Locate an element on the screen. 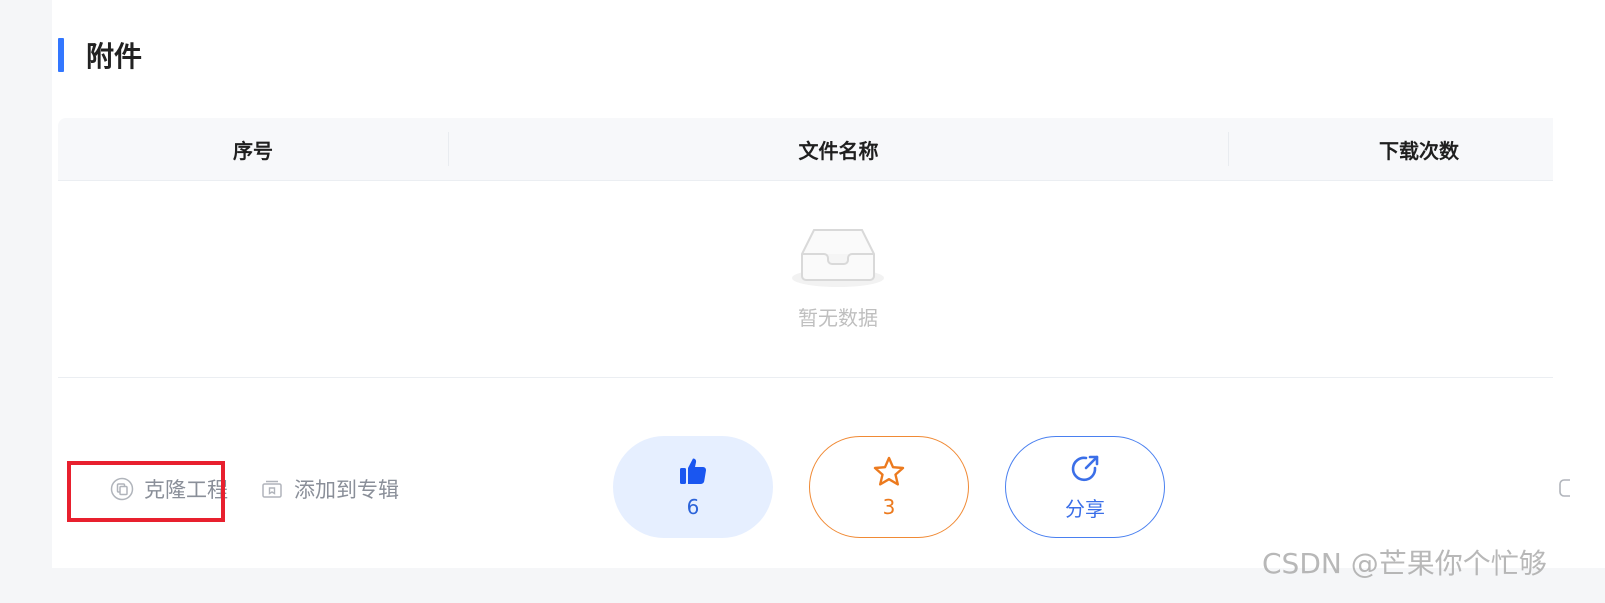 The width and height of the screenshot is (1605, 603). share-icon is located at coordinates (1085, 468).